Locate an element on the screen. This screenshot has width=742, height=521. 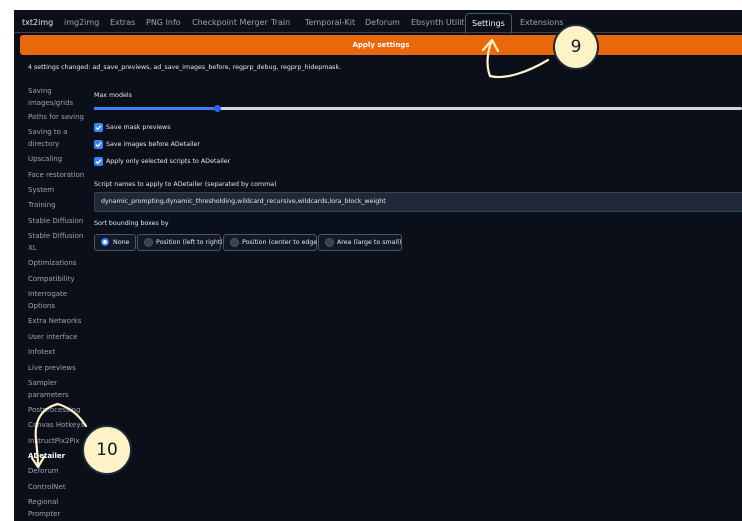
save-mask-previews-label: Save mask previews is located at coordinates (138, 127).